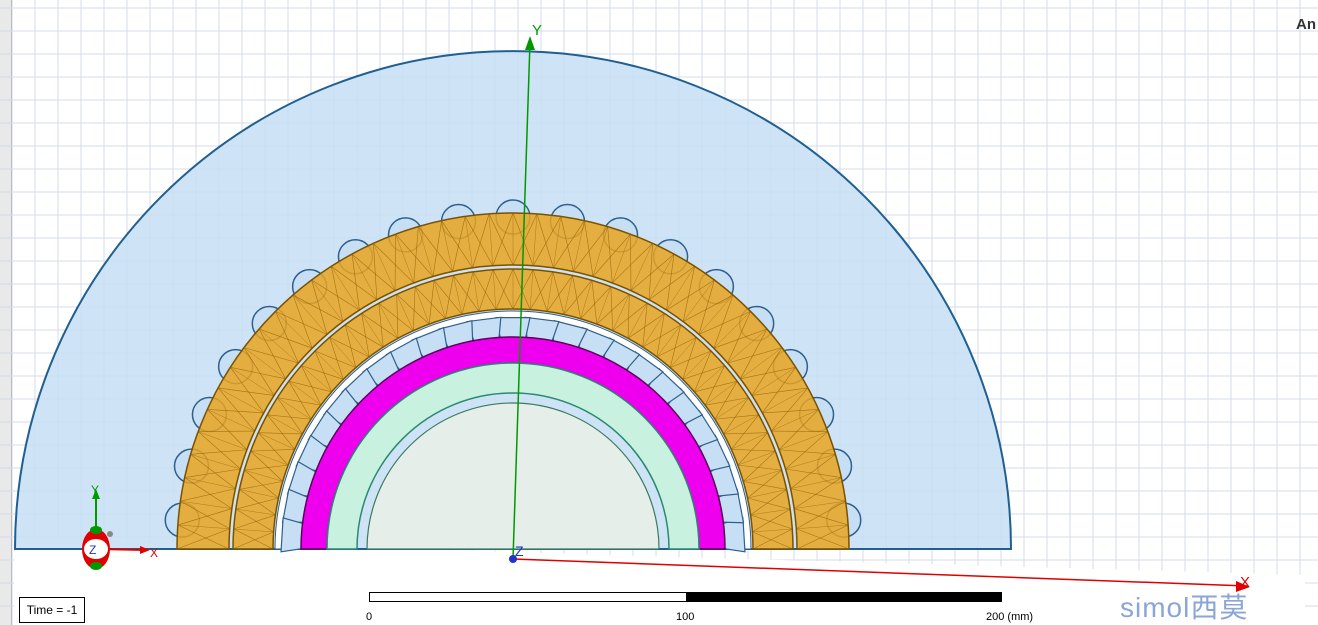 This screenshot has width=1318, height=625. I want to click on scale-tick-0: 0, so click(369, 617).